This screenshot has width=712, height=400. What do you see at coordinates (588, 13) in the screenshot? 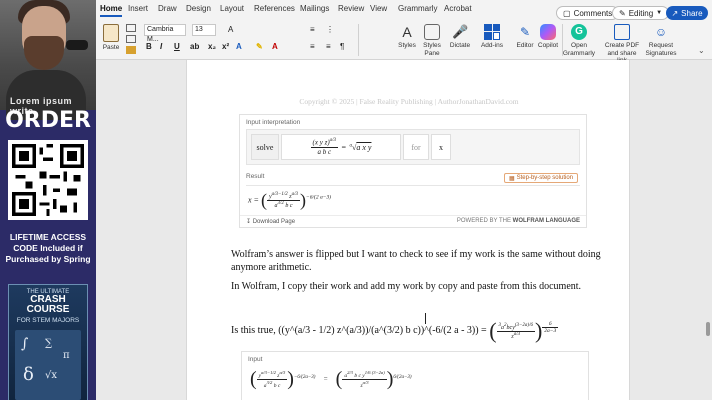
I see `comments-button: ▢ Comments` at bounding box center [588, 13].